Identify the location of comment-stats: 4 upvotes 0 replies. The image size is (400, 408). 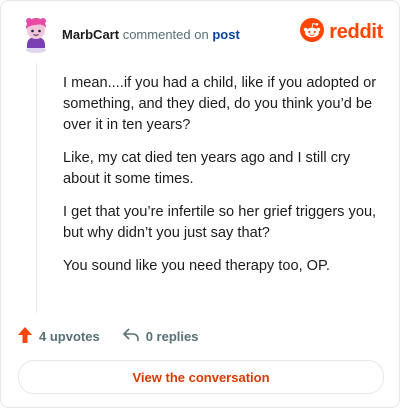
(107, 336).